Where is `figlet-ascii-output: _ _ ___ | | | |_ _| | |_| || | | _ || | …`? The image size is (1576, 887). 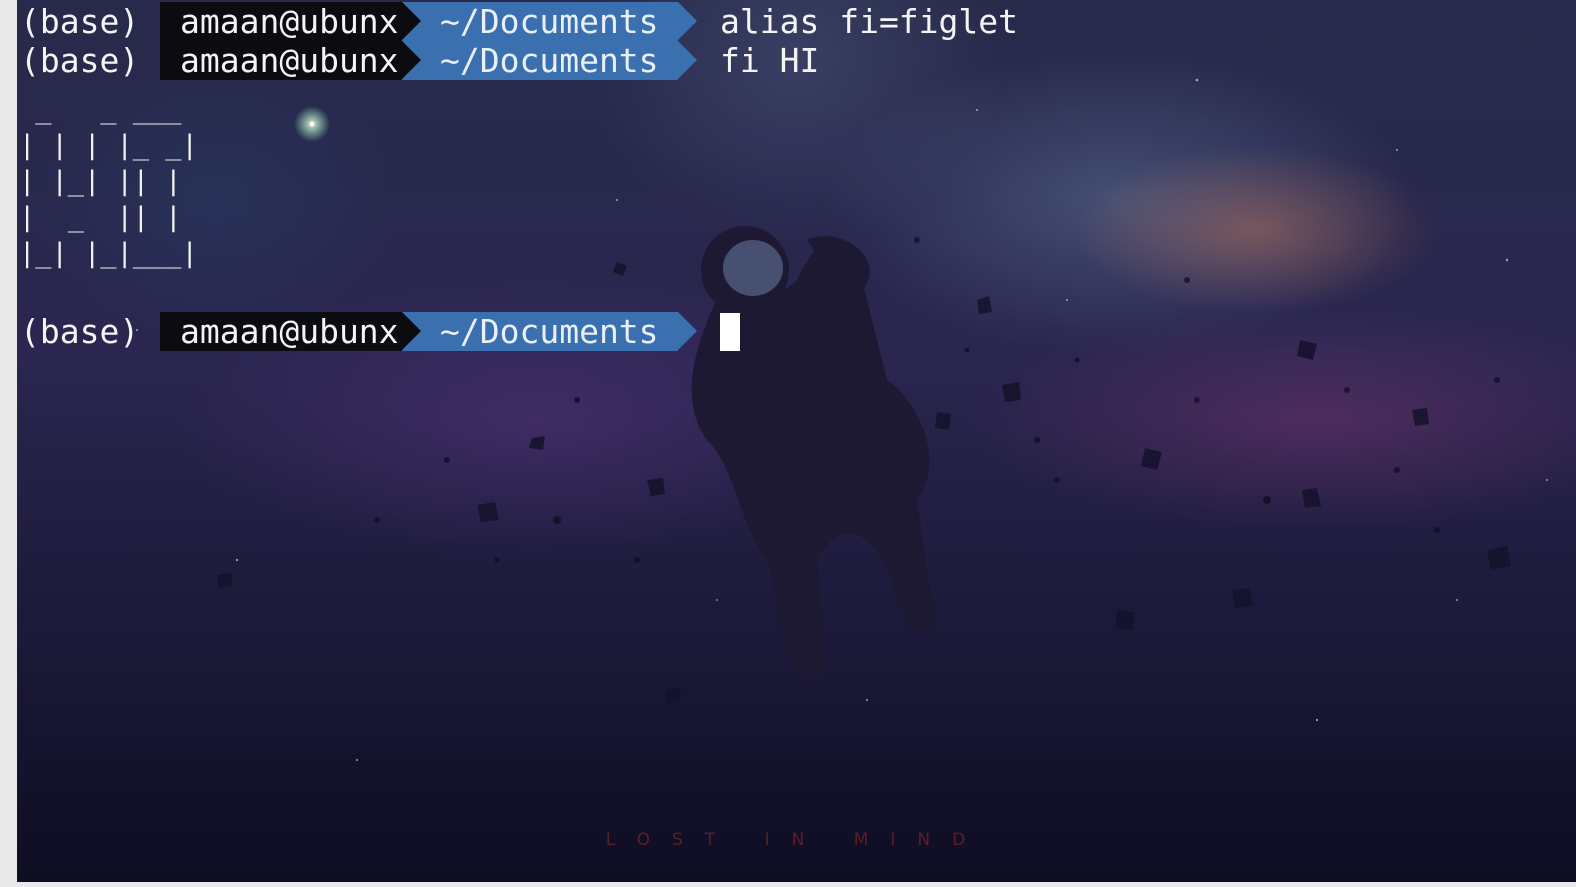 figlet-ascii-output: _ _ ___ | | | |_ _| | |_| || | | _ || | … is located at coordinates (108, 181).